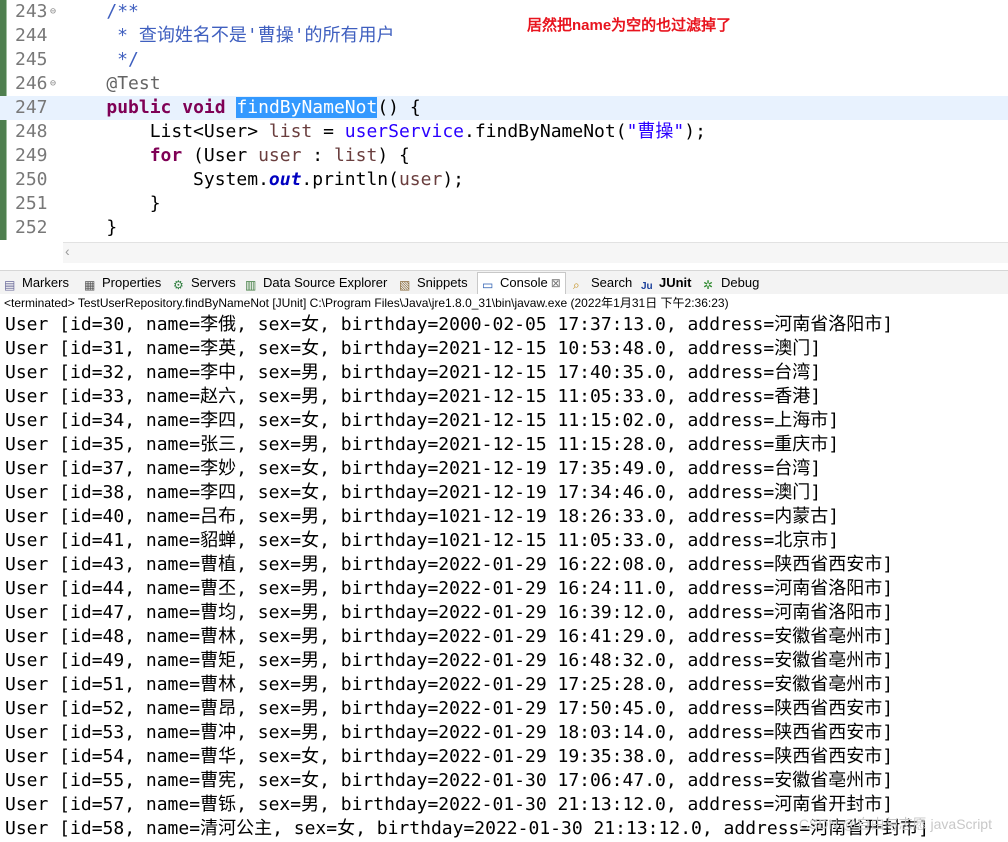 This screenshot has width=1008, height=842. What do you see at coordinates (535, 252) in the screenshot?
I see `horizontal-scrollbar: ‹` at bounding box center [535, 252].